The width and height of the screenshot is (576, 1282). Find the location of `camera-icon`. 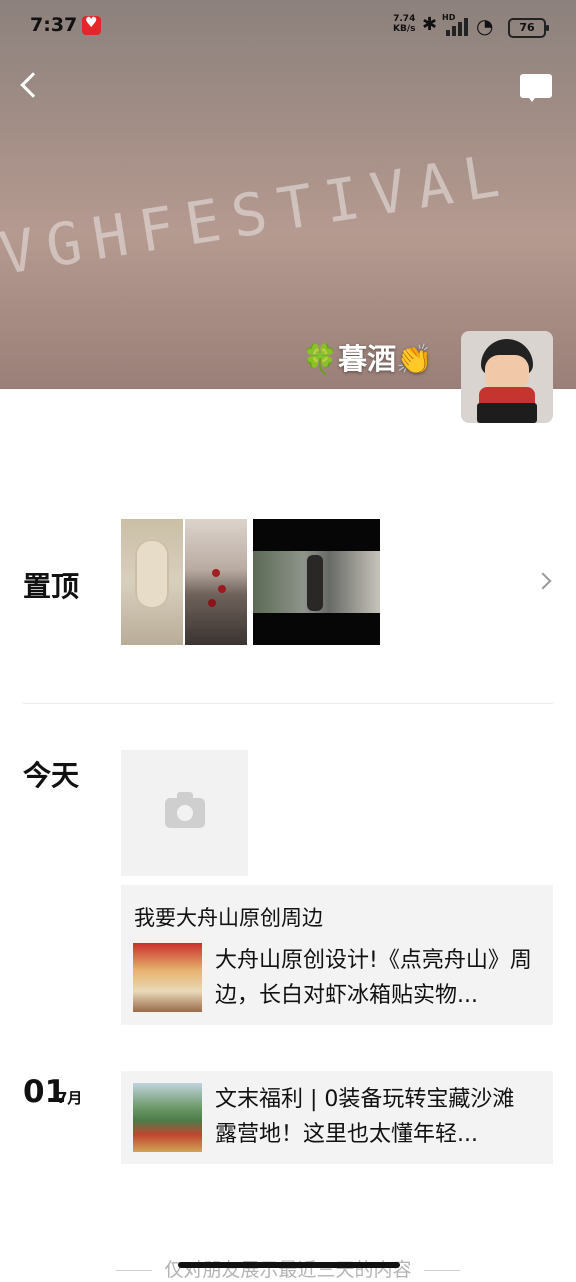

camera-icon is located at coordinates (185, 810).